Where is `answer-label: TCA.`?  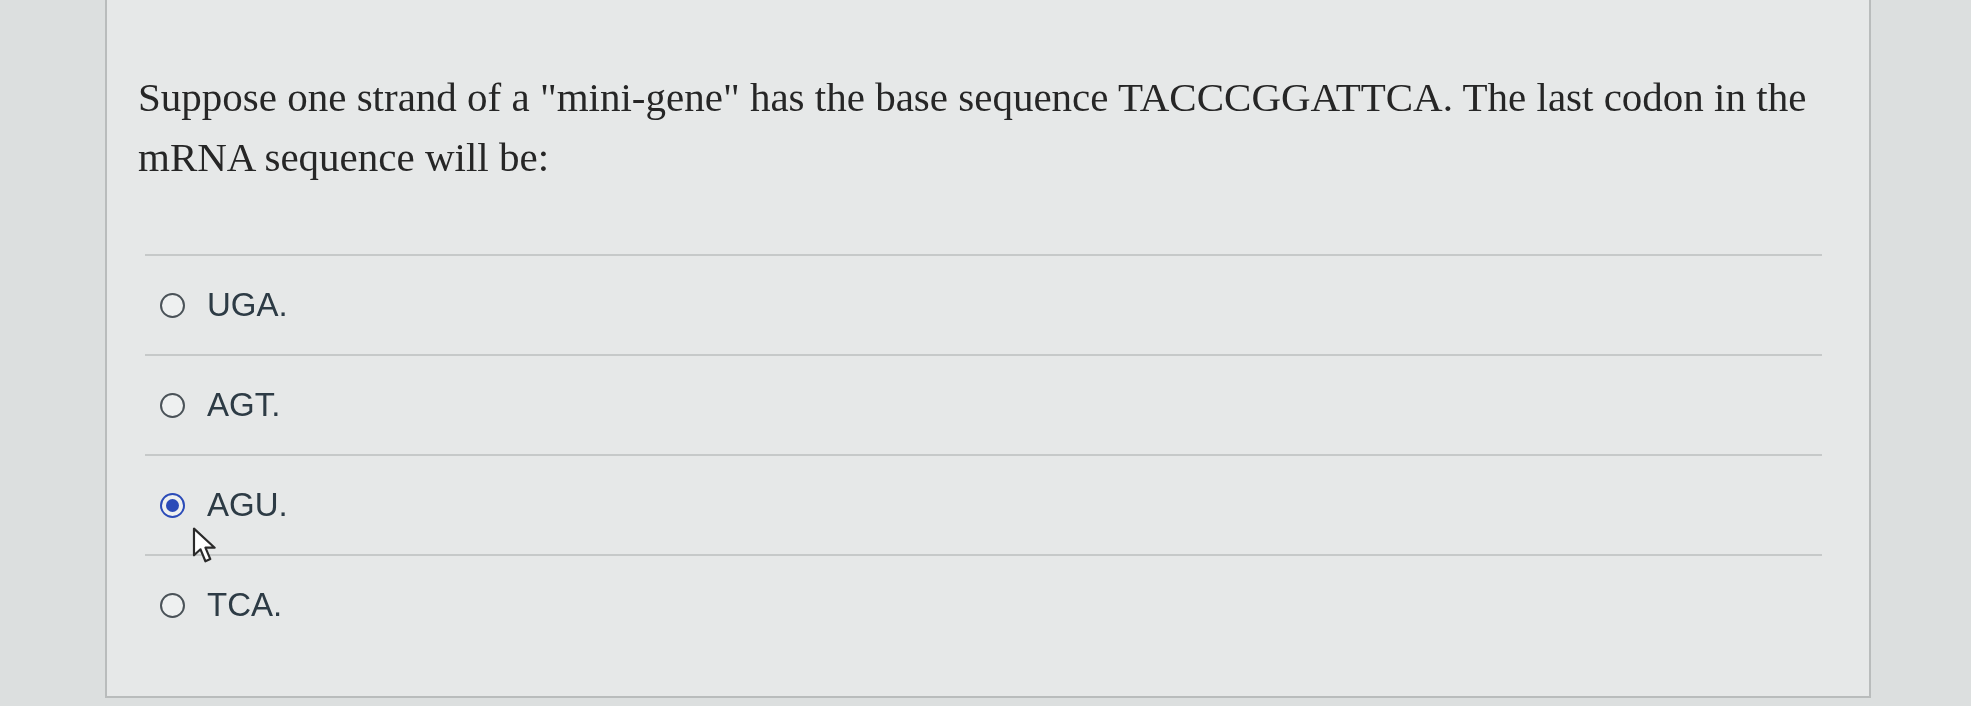
answer-label: TCA. is located at coordinates (245, 605).